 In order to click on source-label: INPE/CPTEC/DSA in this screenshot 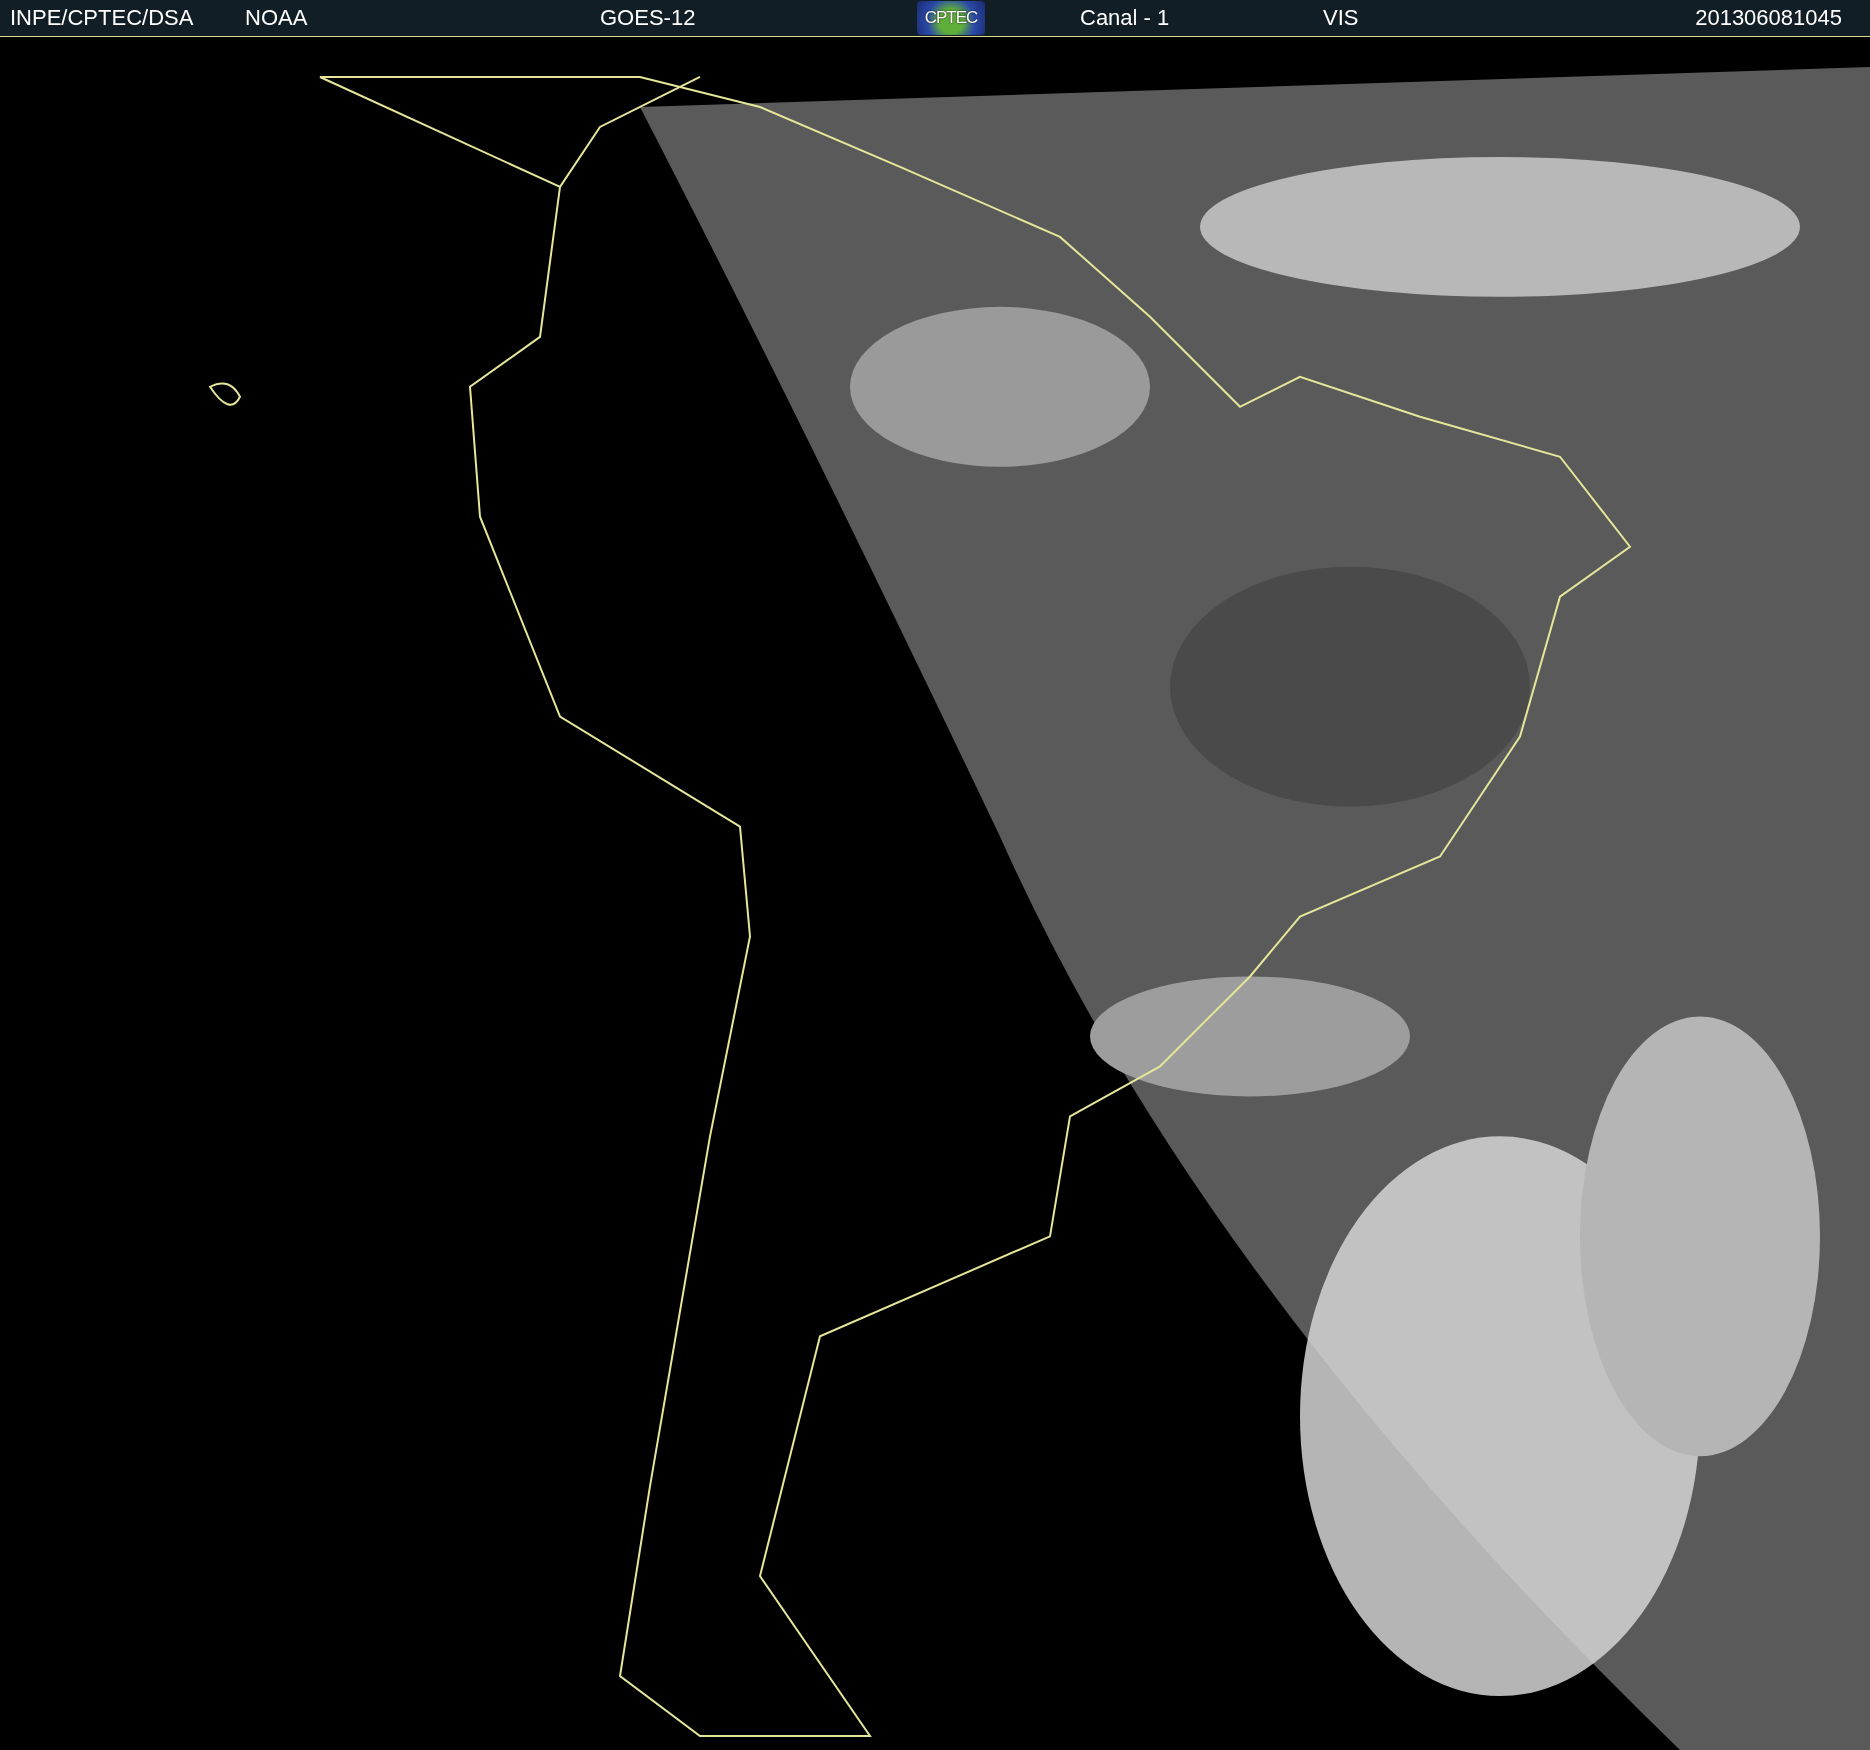, I will do `click(102, 18)`.